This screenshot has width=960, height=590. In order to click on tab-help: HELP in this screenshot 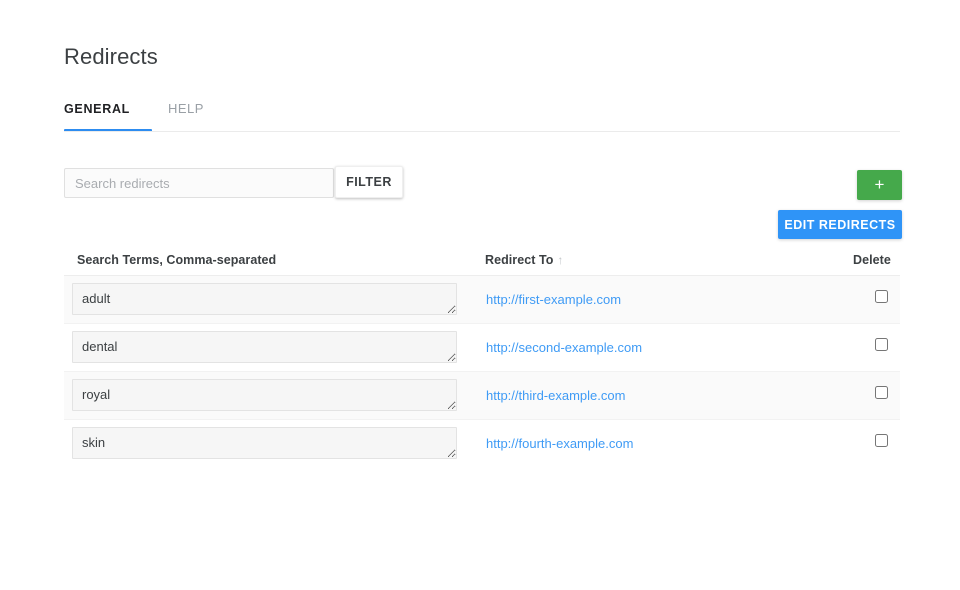, I will do `click(186, 114)`.